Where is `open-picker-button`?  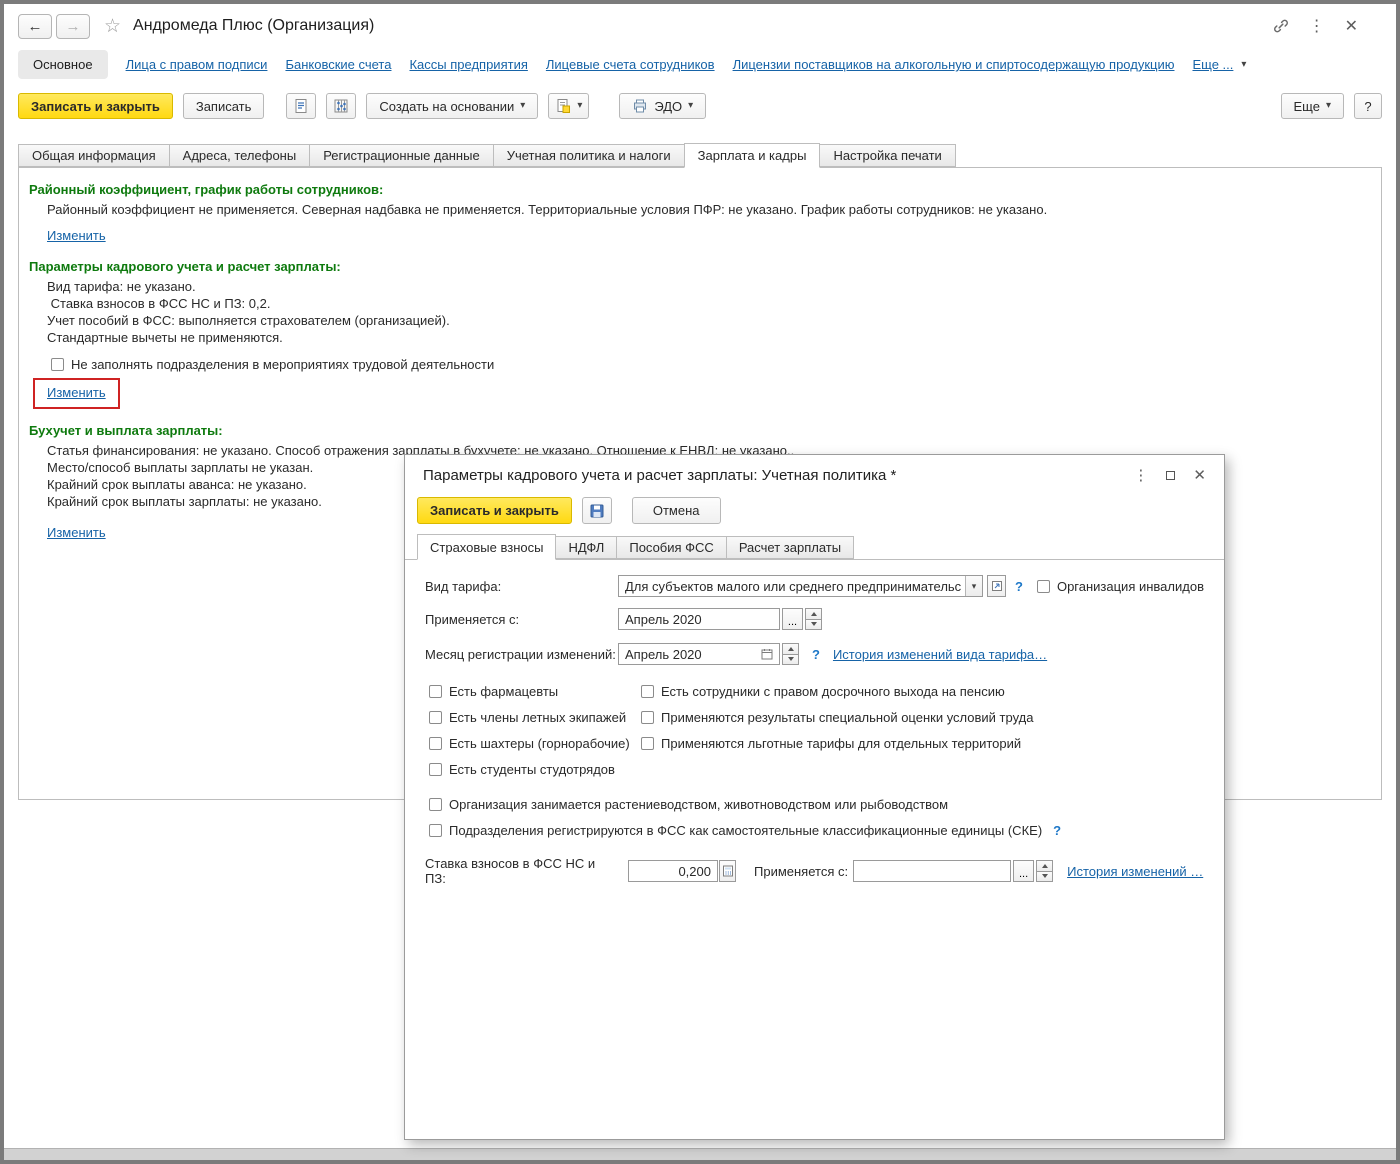
open-picker-button is located at coordinates (996, 586).